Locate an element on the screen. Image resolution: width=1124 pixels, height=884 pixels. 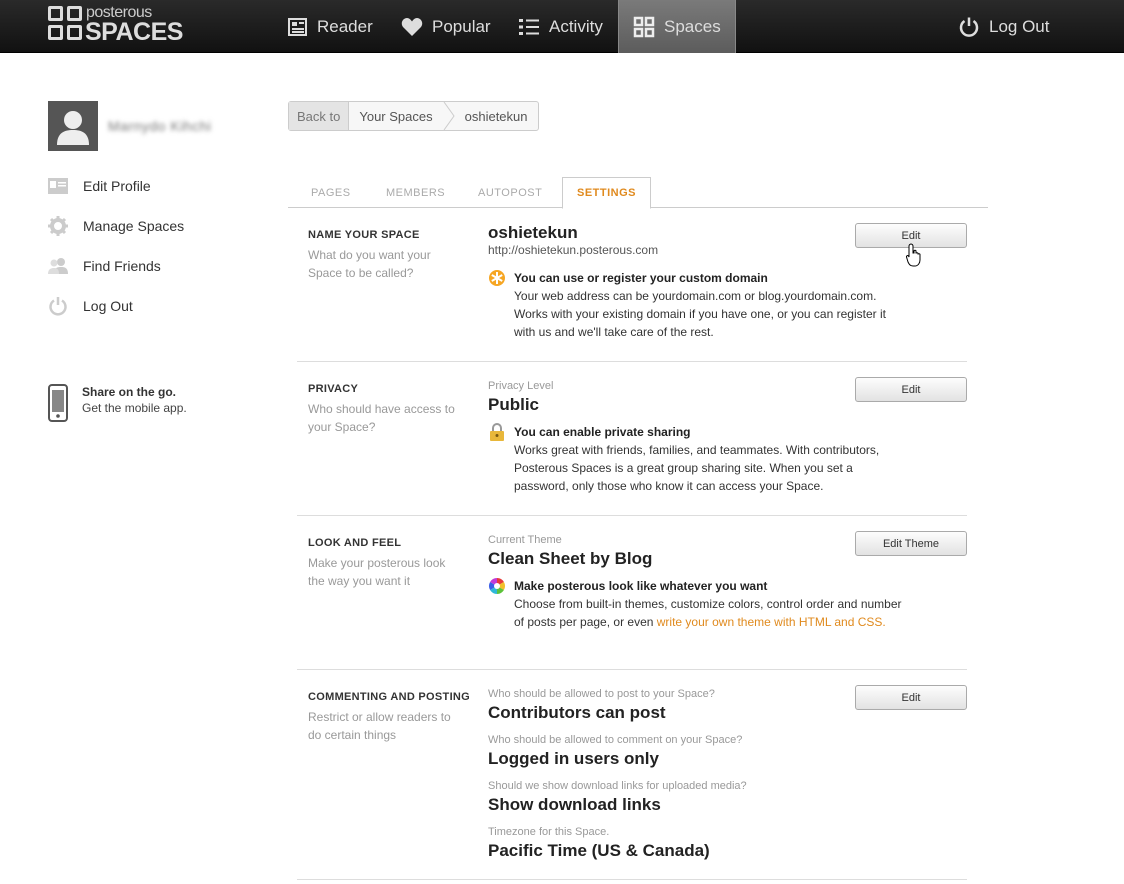
sidebar-item-label: Find Friends is located at coordinates (122, 266).